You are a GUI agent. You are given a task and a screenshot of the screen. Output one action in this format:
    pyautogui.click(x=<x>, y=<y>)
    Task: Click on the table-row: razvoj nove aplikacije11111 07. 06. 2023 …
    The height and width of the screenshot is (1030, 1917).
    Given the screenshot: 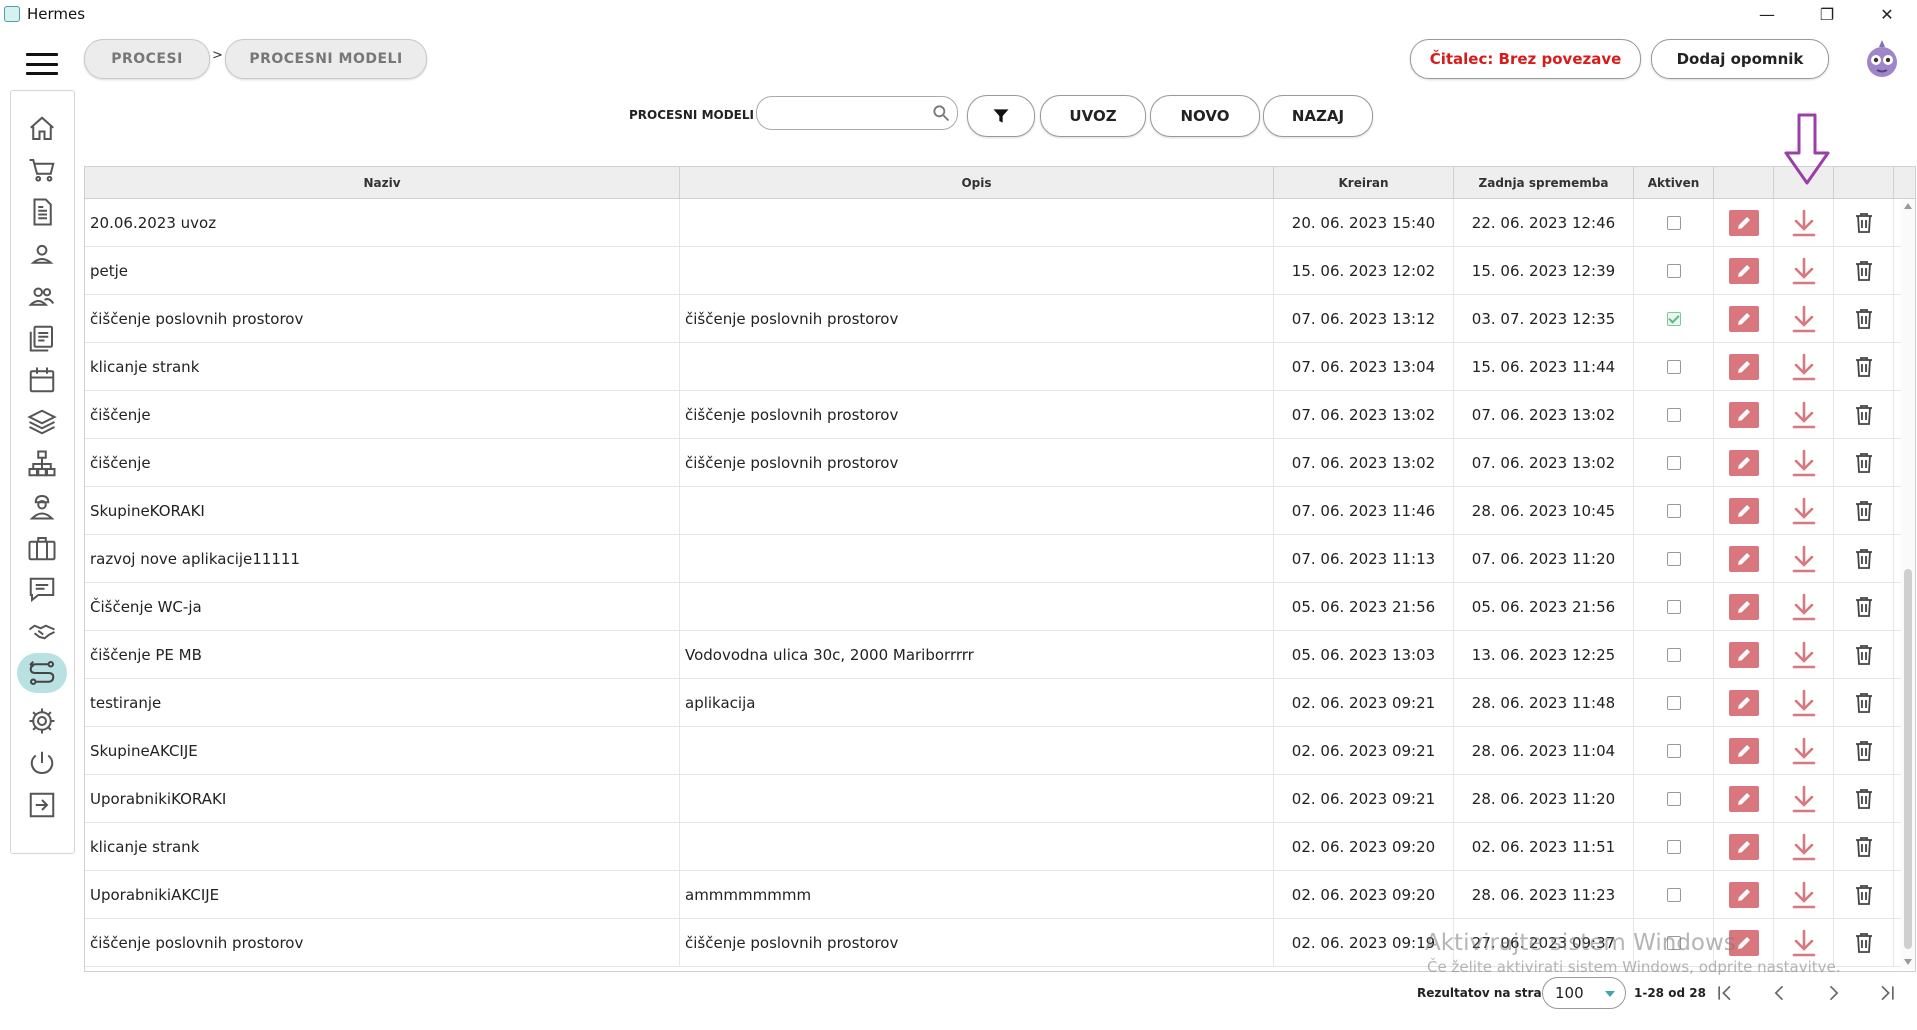 What is the action you would take?
    pyautogui.click(x=1000, y=559)
    